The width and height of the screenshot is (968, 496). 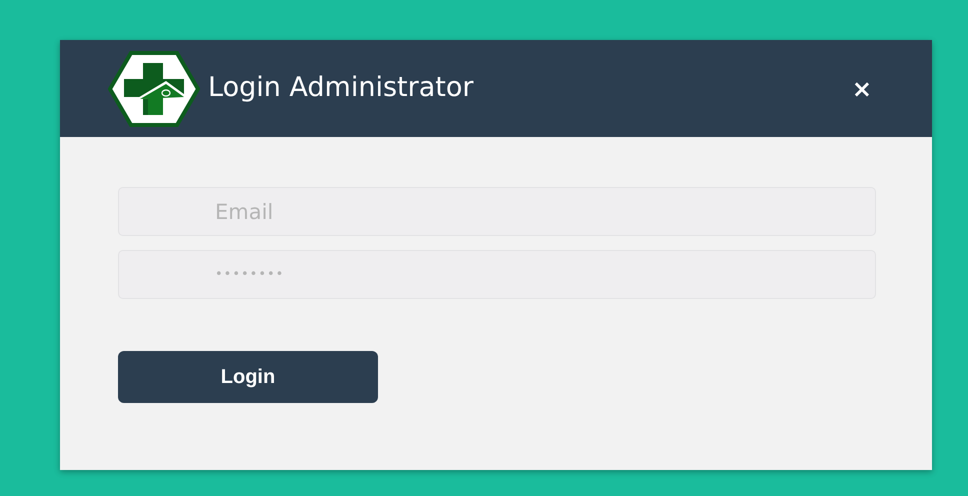 What do you see at coordinates (497, 274) in the screenshot?
I see `password-field: ••••••••` at bounding box center [497, 274].